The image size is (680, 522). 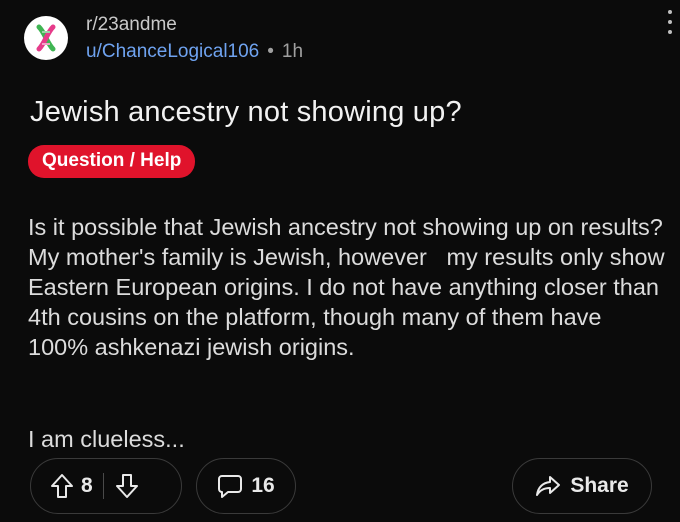 I want to click on downvote-arrow-icon, so click(x=127, y=486).